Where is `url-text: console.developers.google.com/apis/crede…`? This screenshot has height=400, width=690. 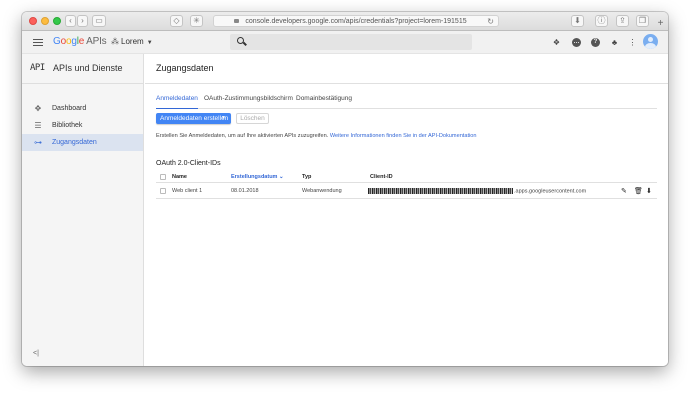
url-text: console.developers.google.com/apis/crede… is located at coordinates (356, 21).